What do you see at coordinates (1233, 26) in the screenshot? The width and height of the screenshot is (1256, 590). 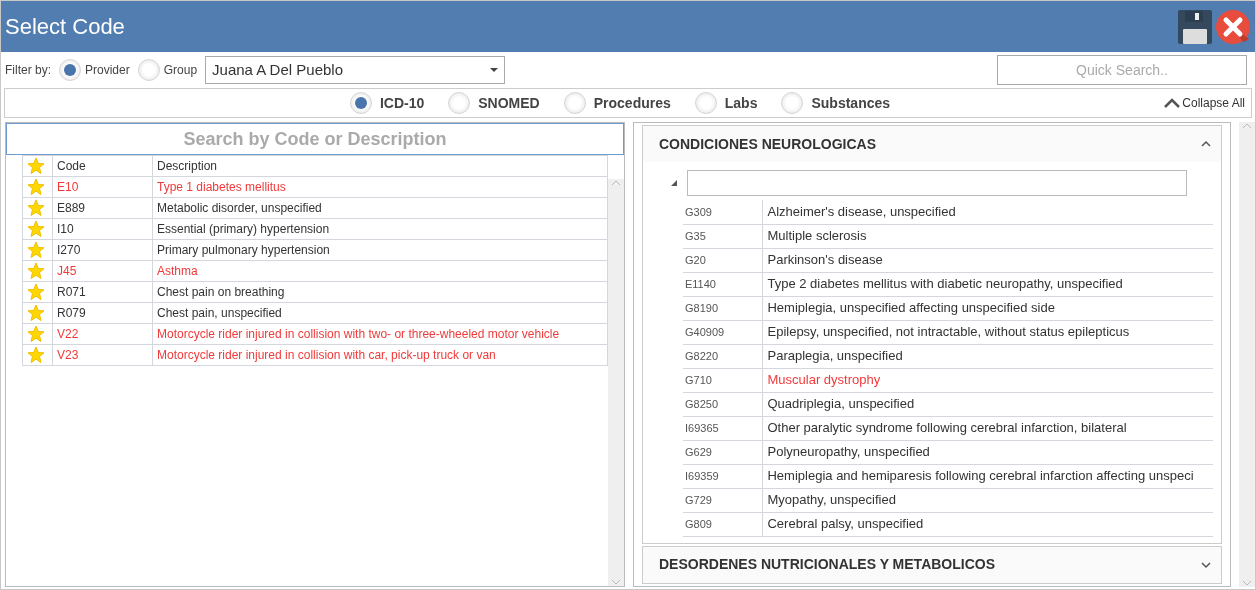 I see `close-icon` at bounding box center [1233, 26].